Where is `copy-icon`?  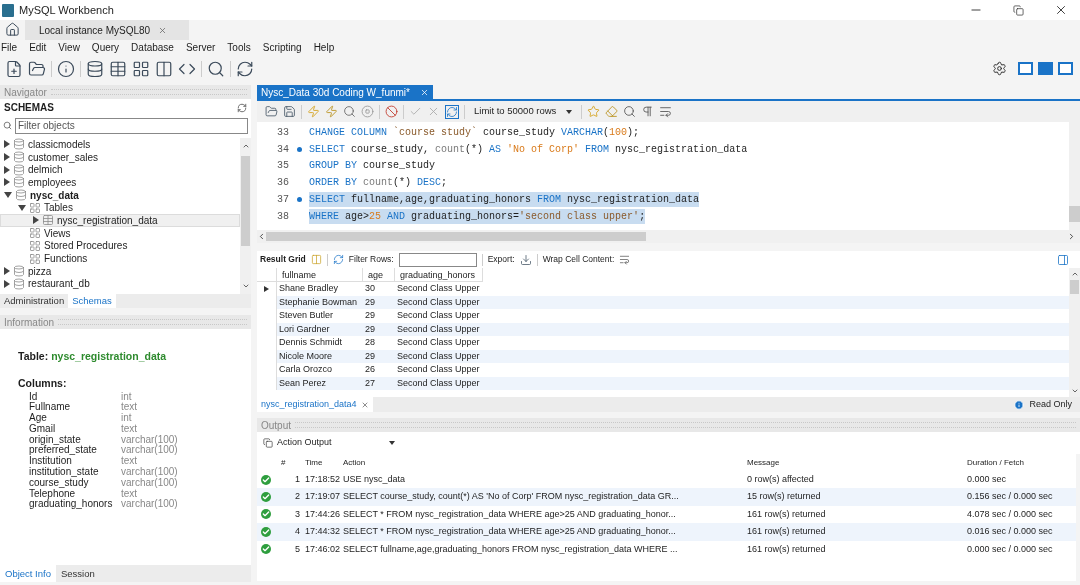
copy-icon is located at coordinates (268, 443).